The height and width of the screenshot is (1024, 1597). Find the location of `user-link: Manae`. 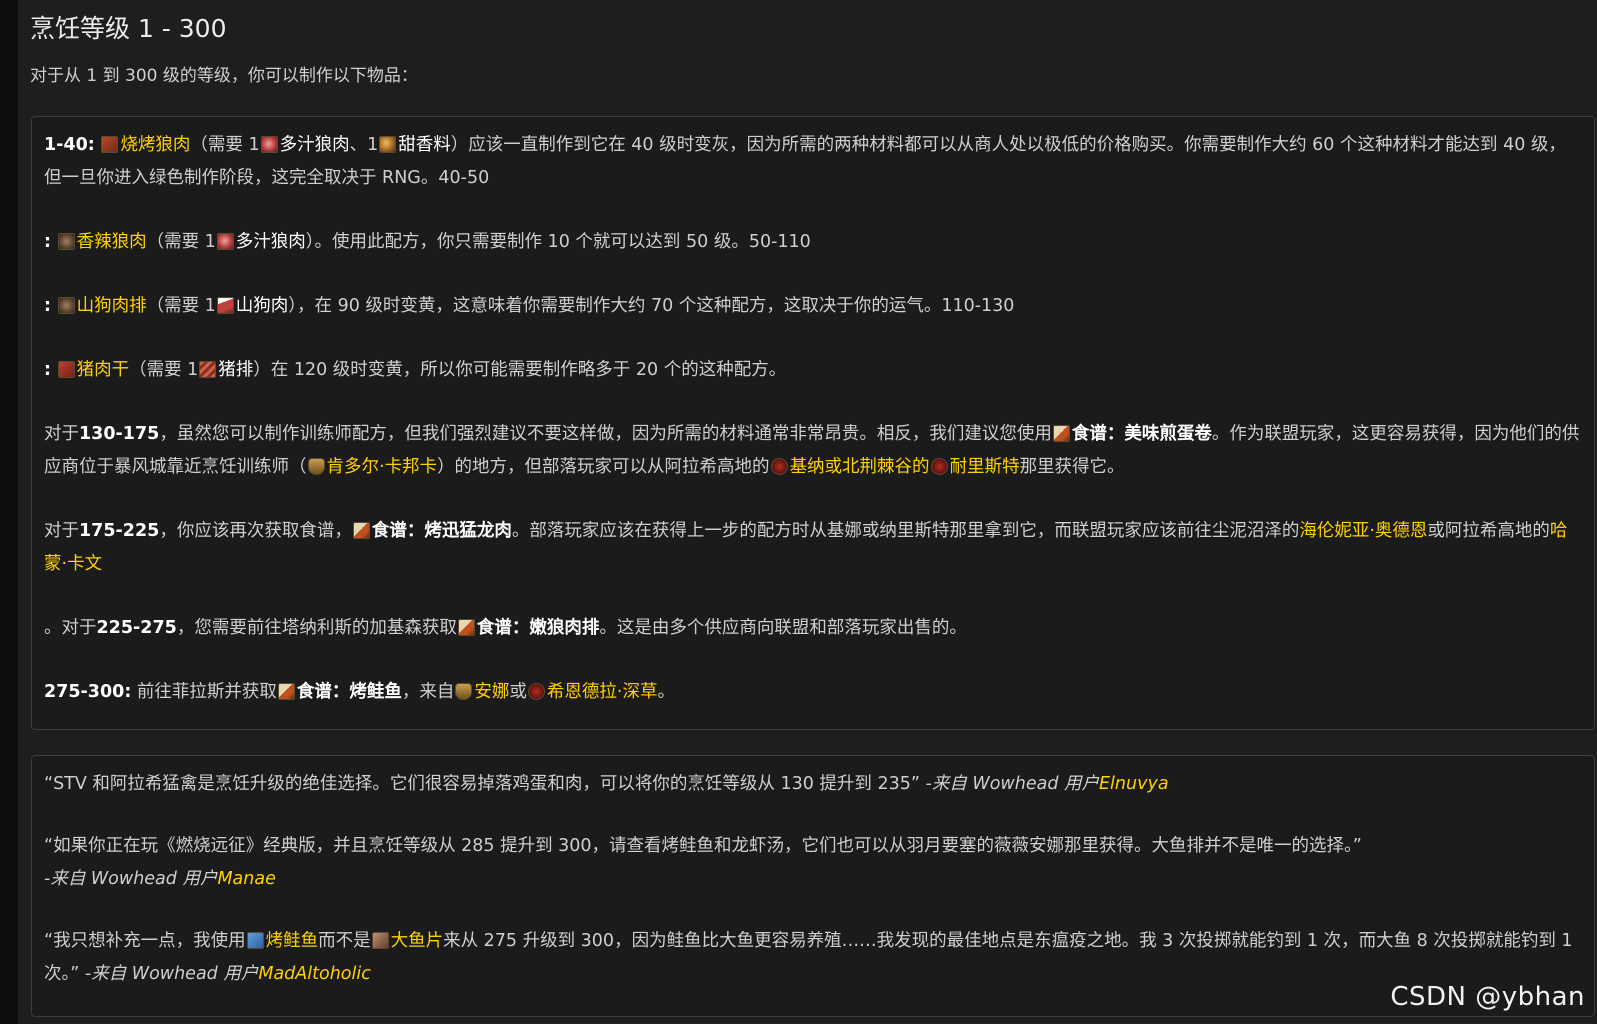

user-link: Manae is located at coordinates (246, 879).